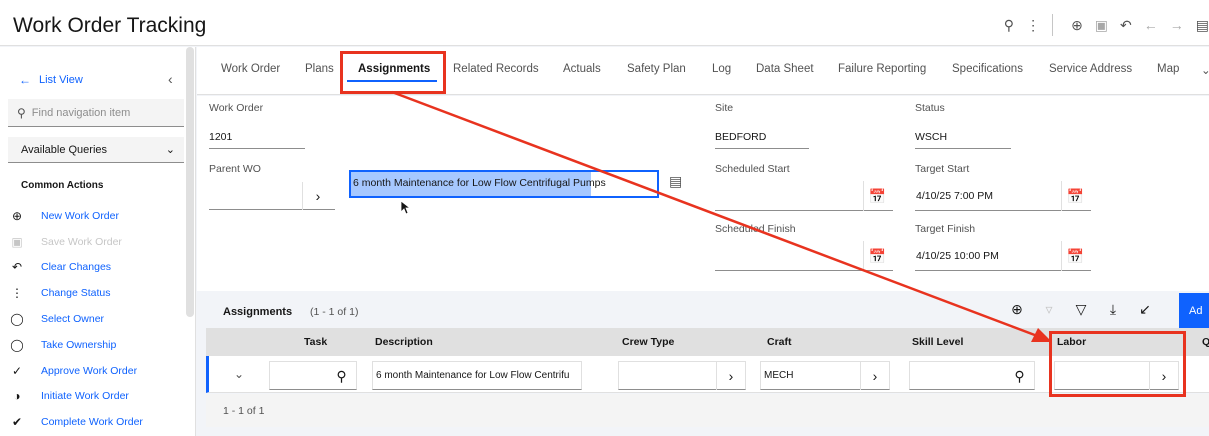 This screenshot has width=1209, height=436. Describe the element at coordinates (957, 256) in the screenshot. I see `target-finish-value: 4/10/25 10:00 PM` at that location.